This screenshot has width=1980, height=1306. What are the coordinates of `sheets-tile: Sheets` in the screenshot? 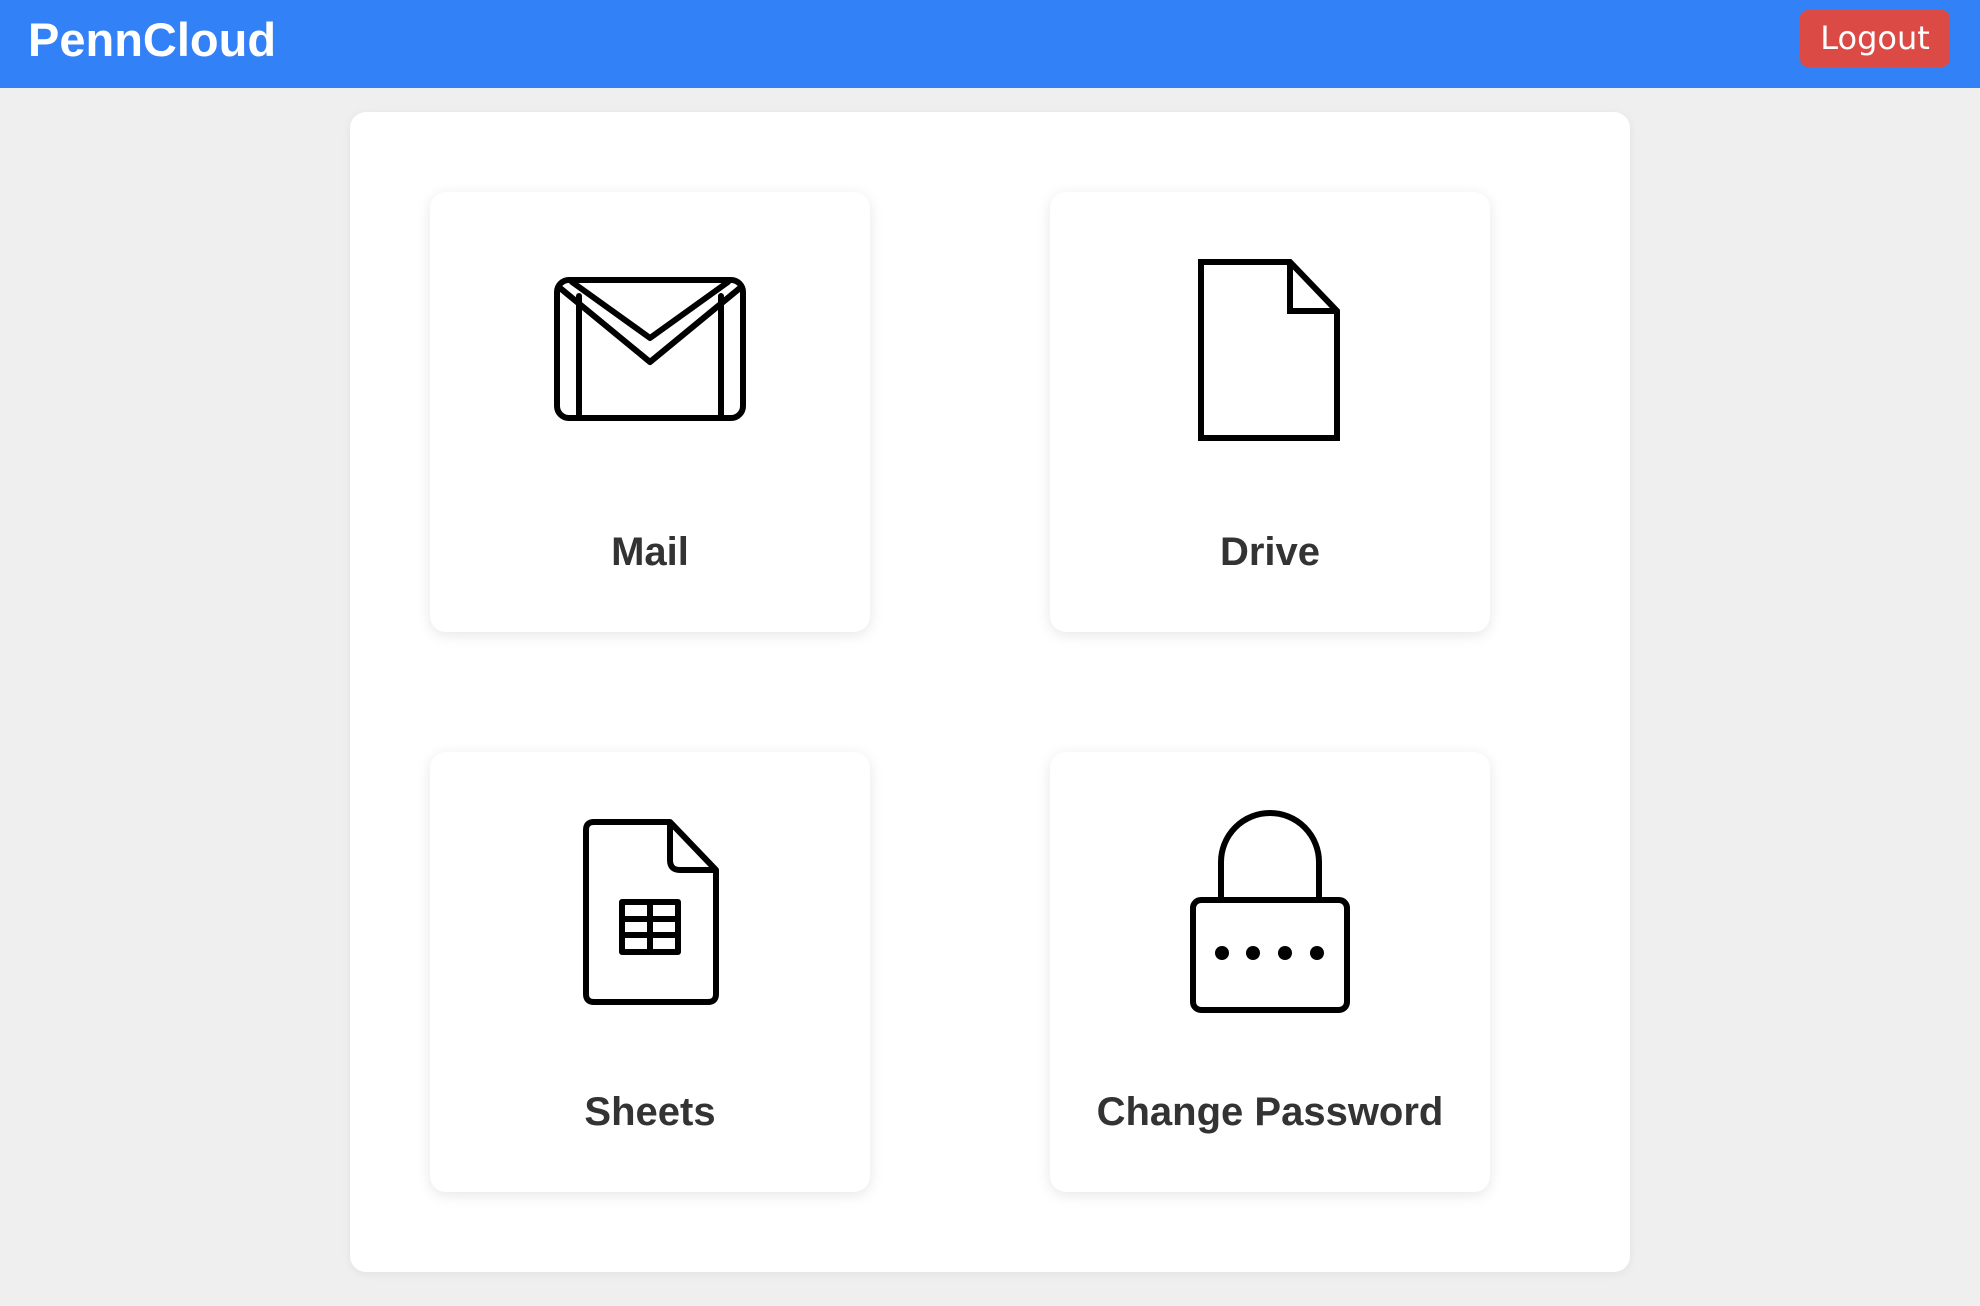 It's located at (650, 972).